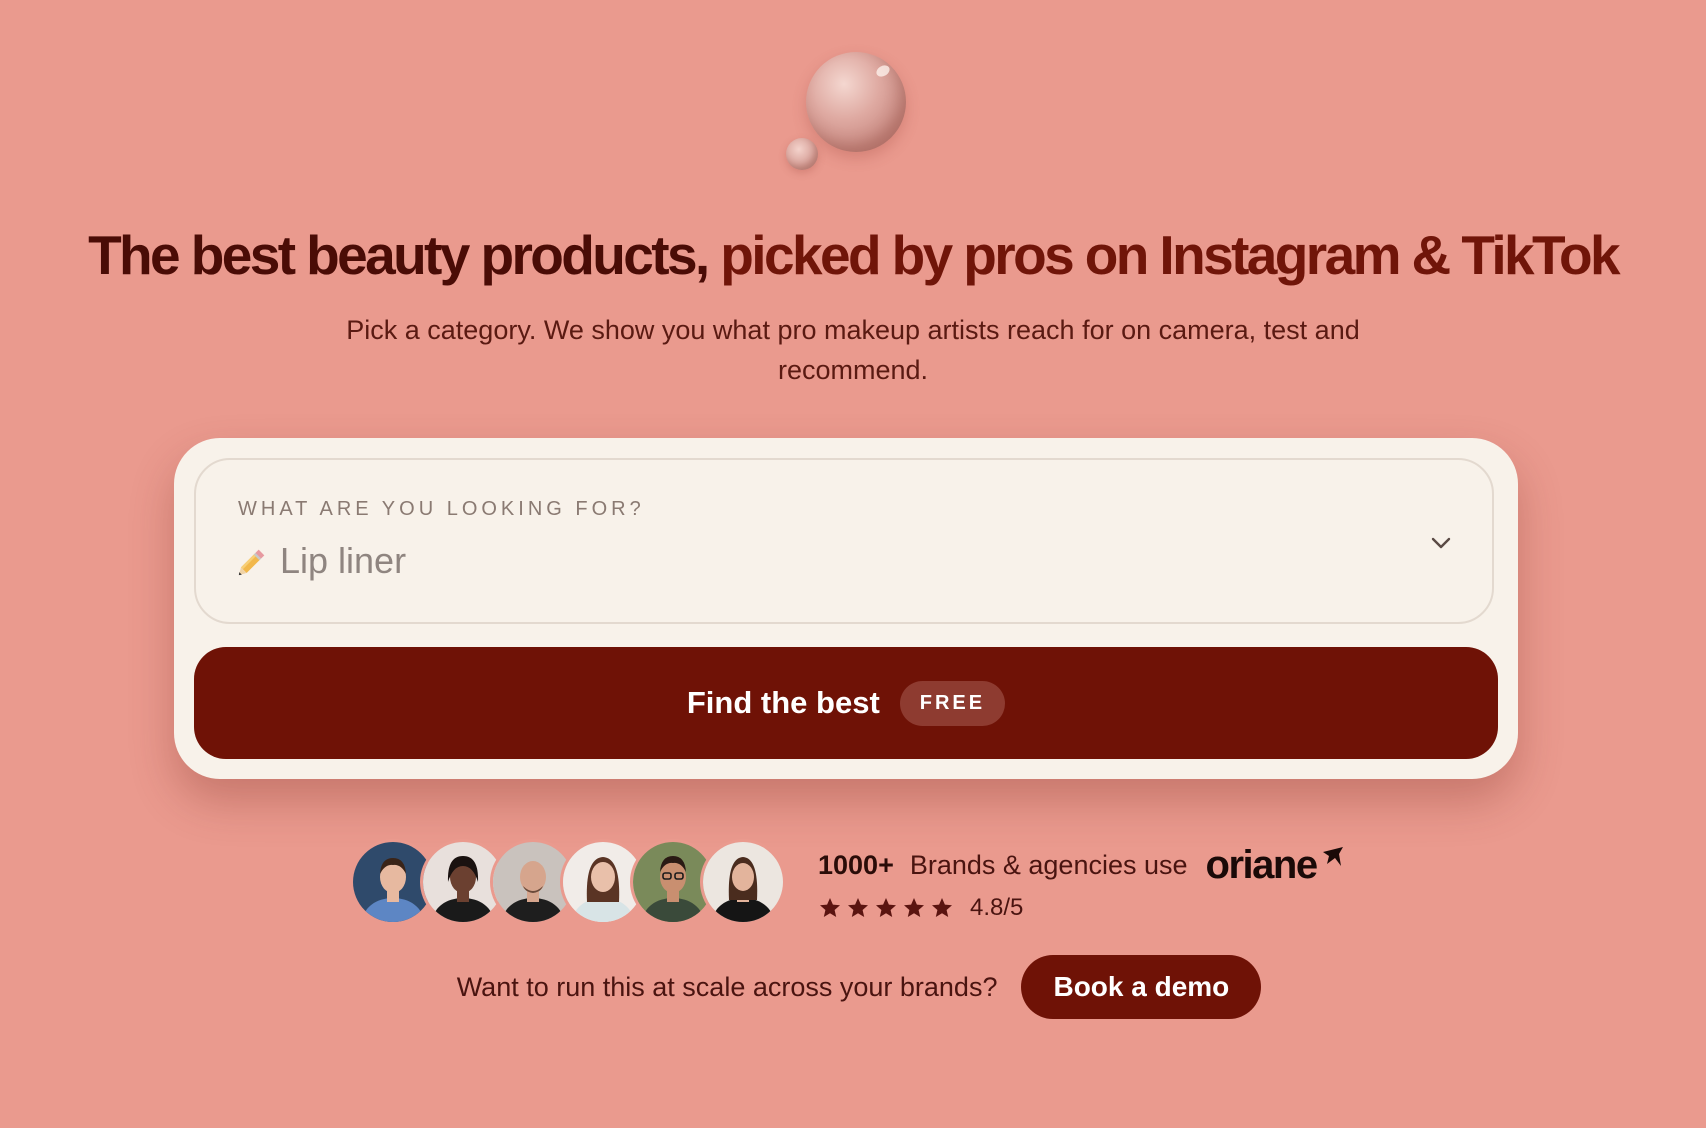 Image resolution: width=1706 pixels, height=1128 pixels. Describe the element at coordinates (343, 560) in the screenshot. I see `category-value-text: Lip liner` at that location.